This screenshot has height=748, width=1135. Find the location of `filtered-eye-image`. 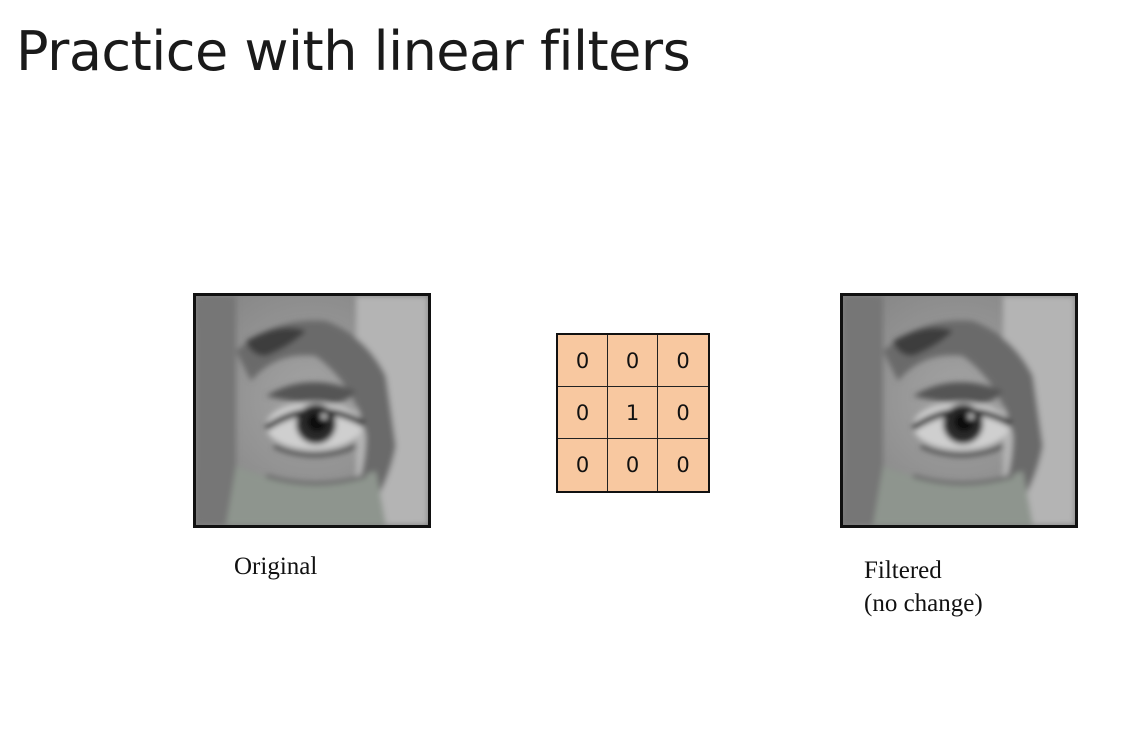

filtered-eye-image is located at coordinates (959, 410).